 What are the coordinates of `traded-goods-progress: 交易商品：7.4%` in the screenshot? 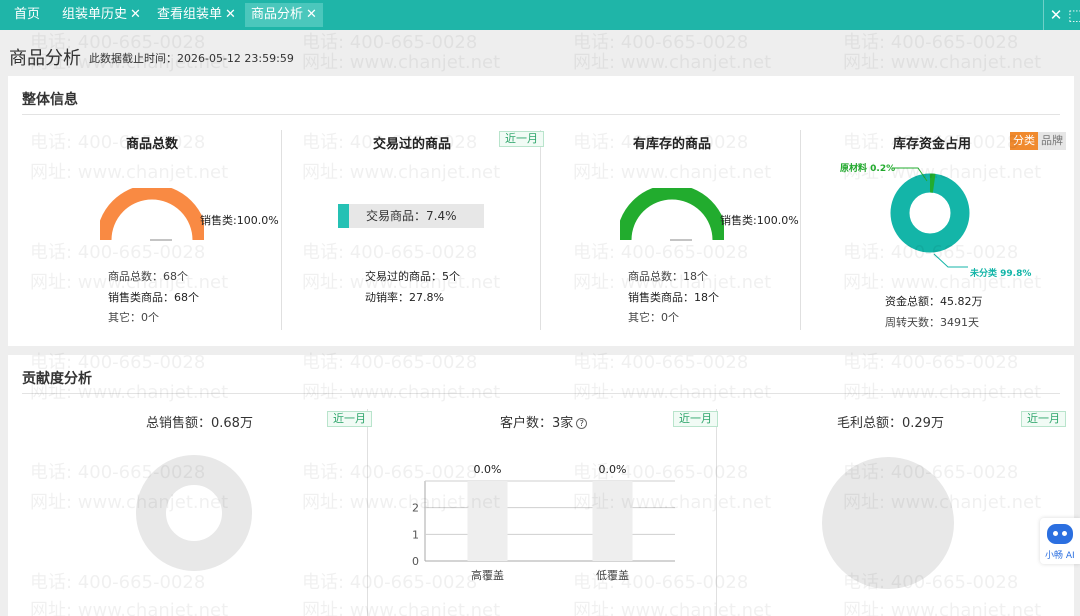 It's located at (411, 216).